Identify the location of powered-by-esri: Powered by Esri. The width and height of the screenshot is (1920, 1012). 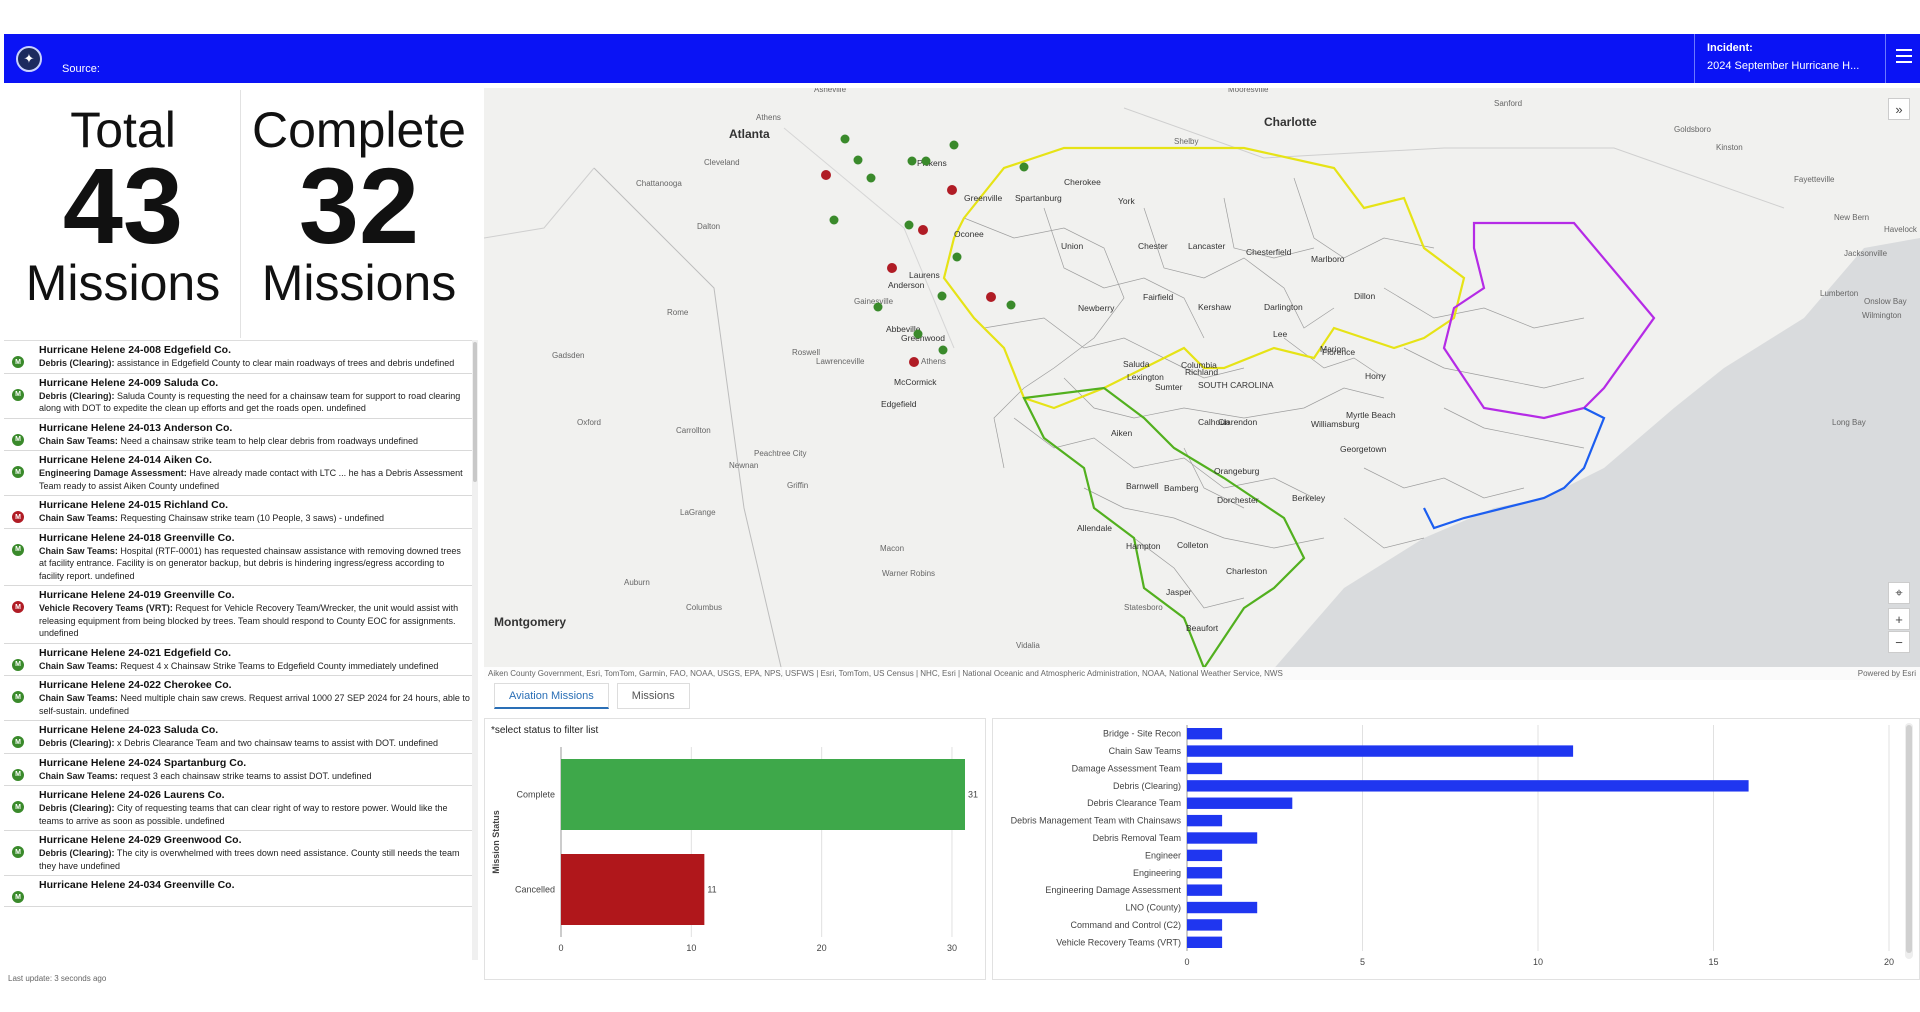
(1887, 673).